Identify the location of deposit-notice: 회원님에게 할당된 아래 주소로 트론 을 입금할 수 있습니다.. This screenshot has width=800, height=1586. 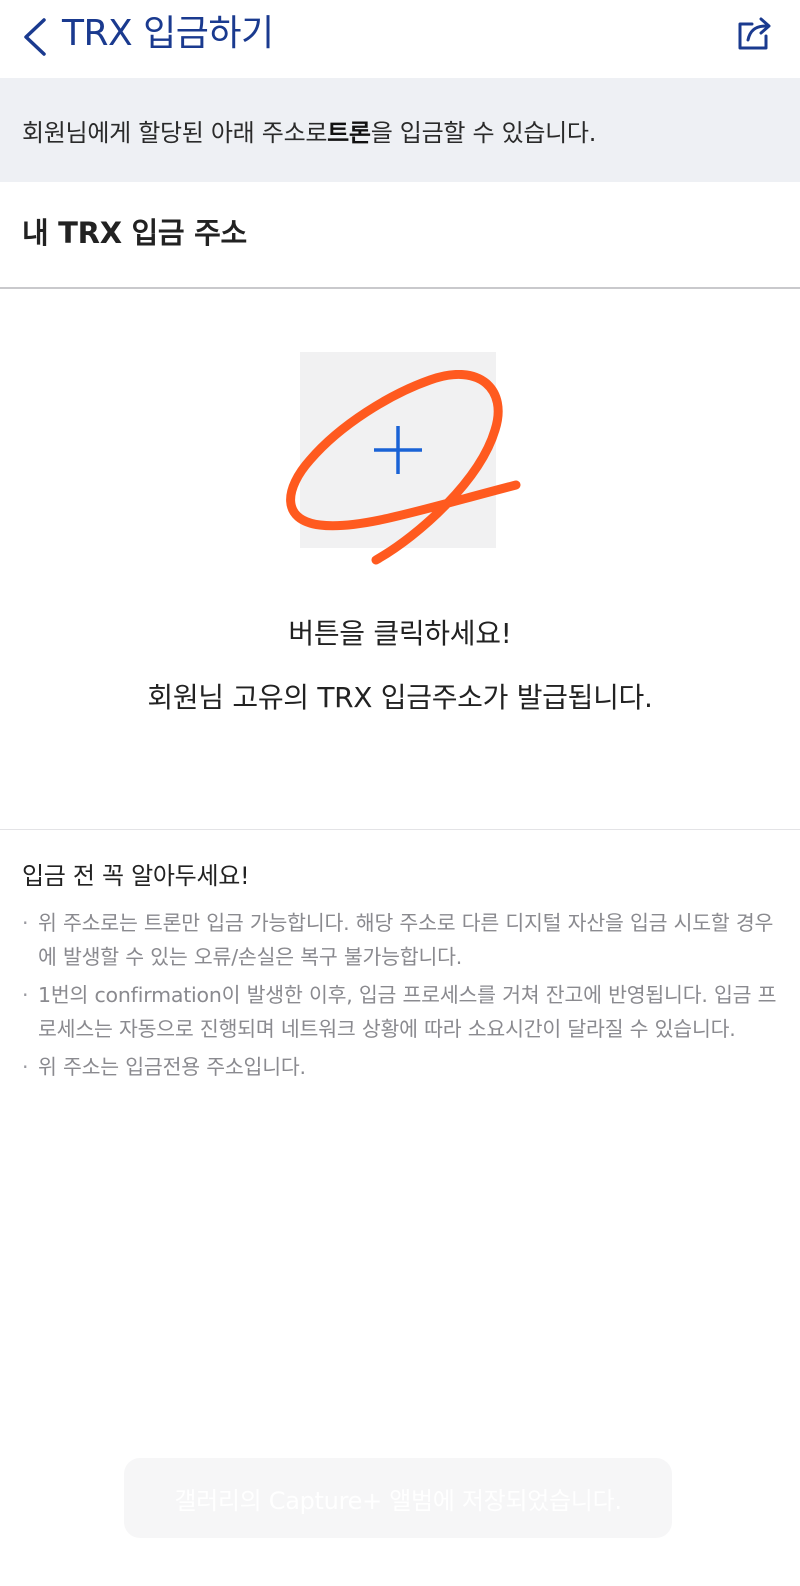
(400, 130).